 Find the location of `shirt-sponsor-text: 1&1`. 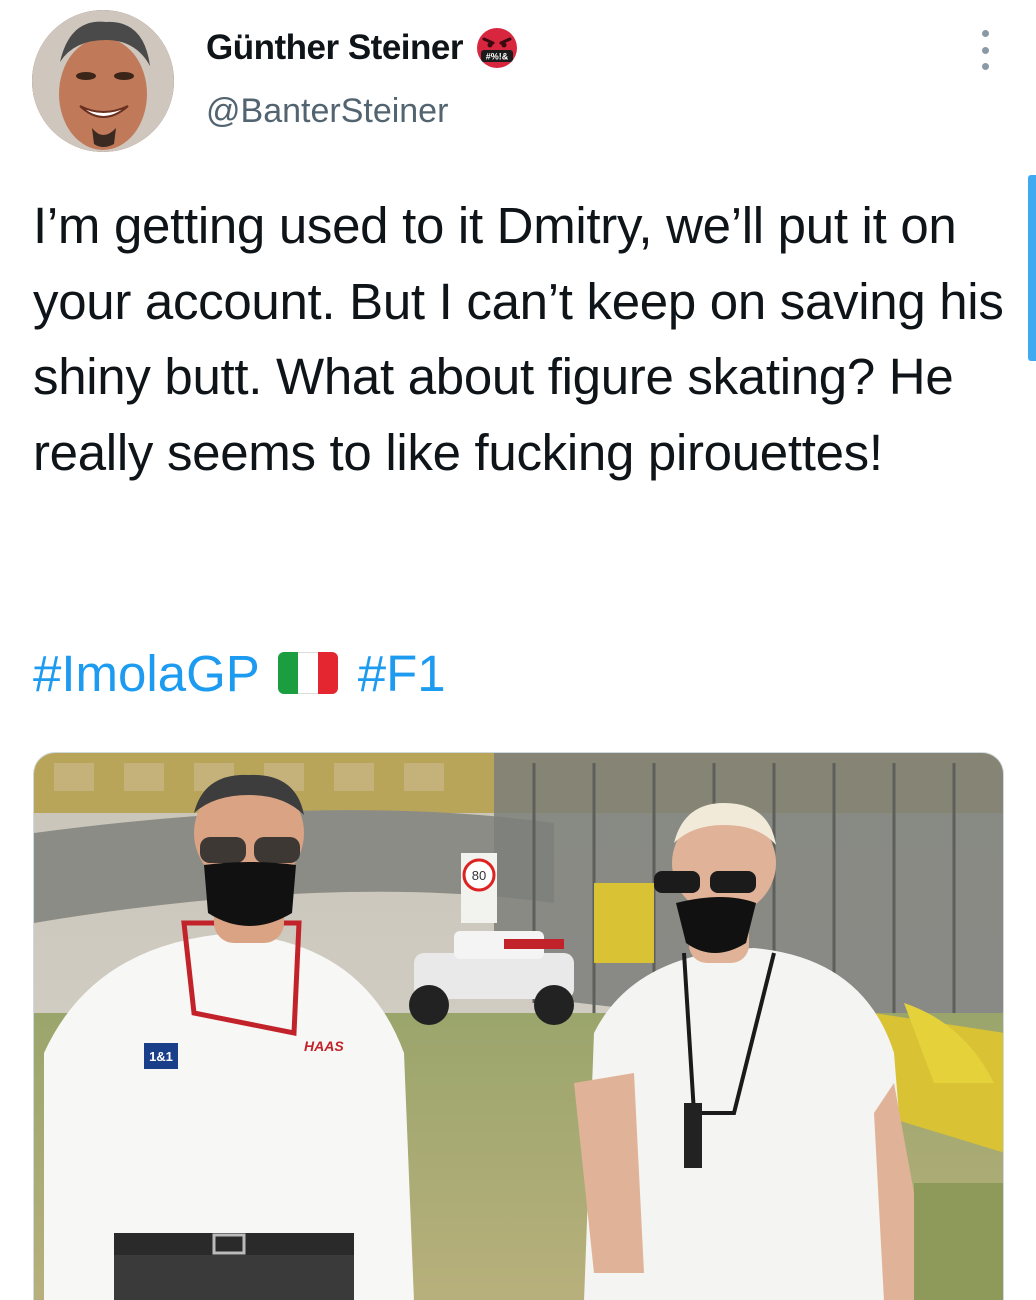

shirt-sponsor-text: 1&1 is located at coordinates (161, 1056).